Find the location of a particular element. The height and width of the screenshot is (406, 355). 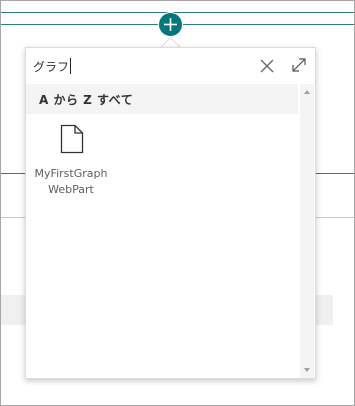

expand-toolbox-button is located at coordinates (299, 65).